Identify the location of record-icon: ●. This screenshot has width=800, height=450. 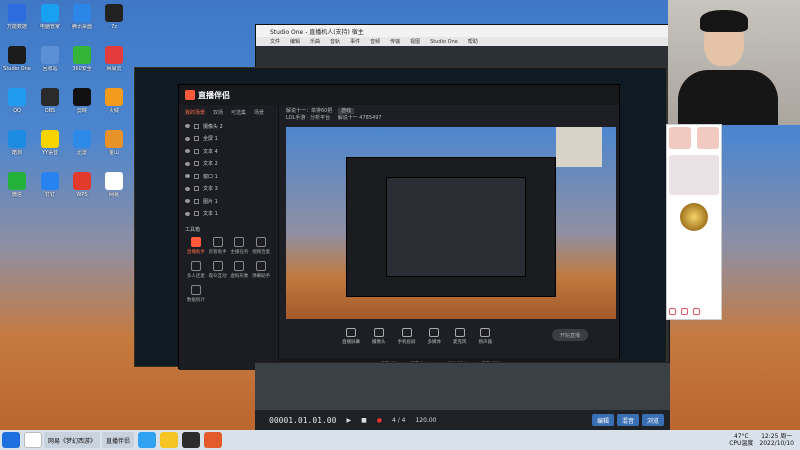
(379, 420).